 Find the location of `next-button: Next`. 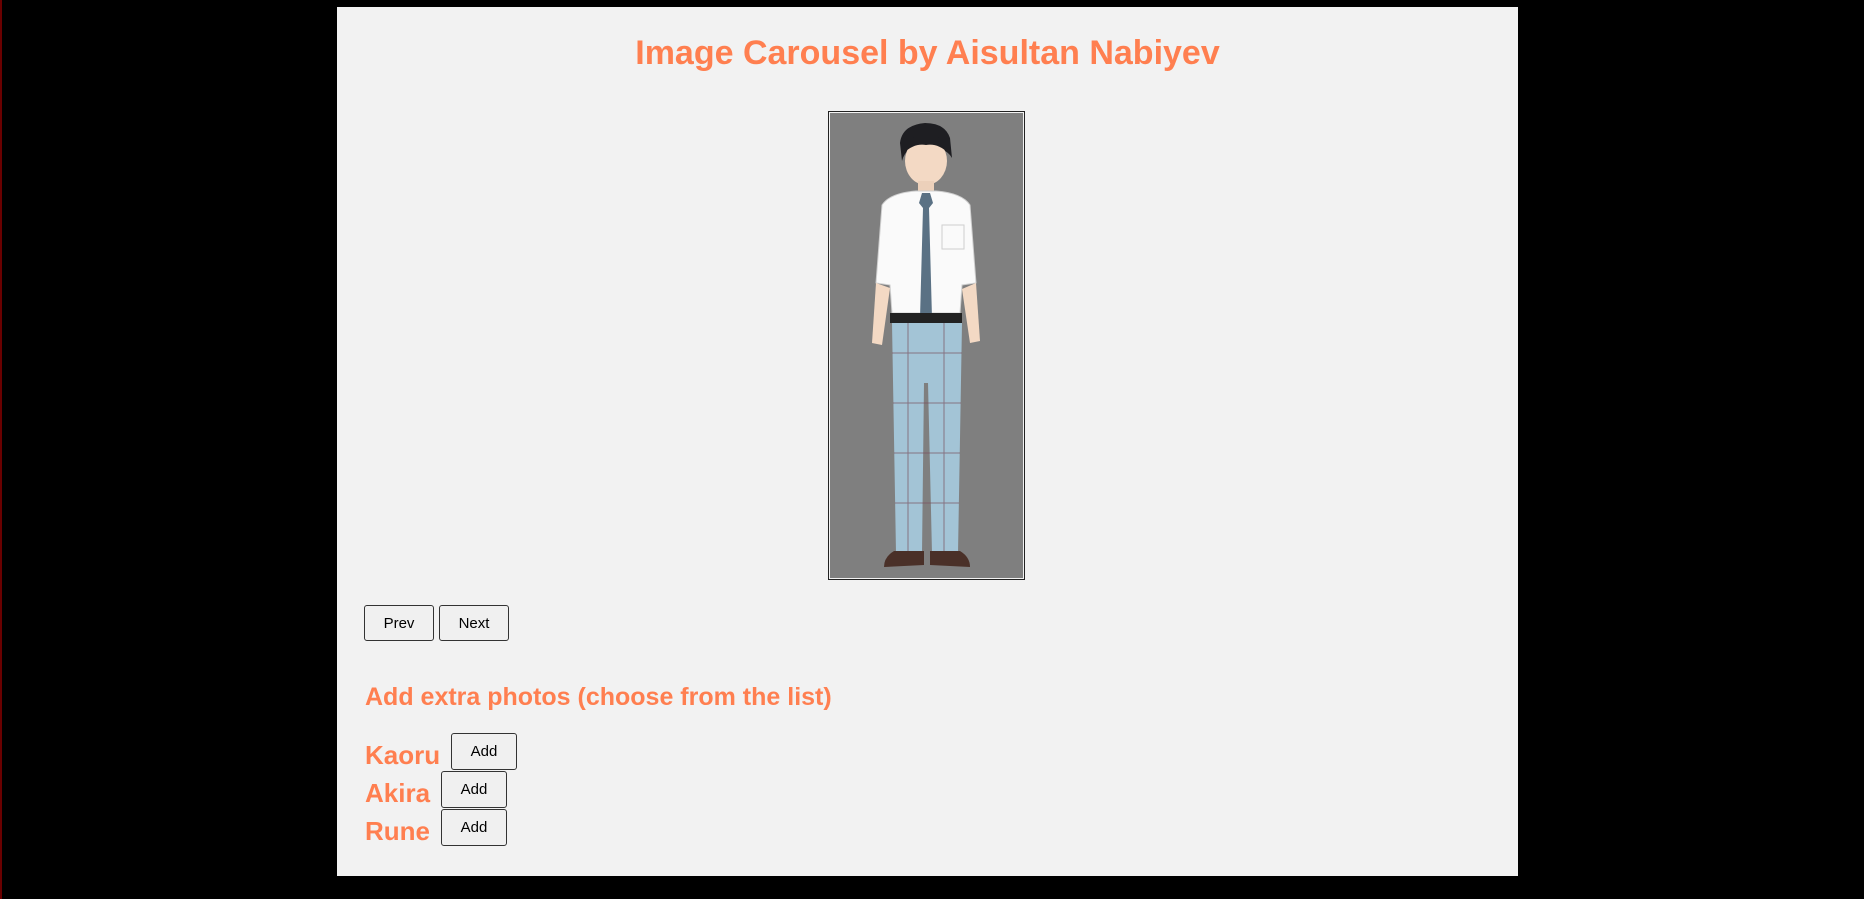

next-button: Next is located at coordinates (474, 623).